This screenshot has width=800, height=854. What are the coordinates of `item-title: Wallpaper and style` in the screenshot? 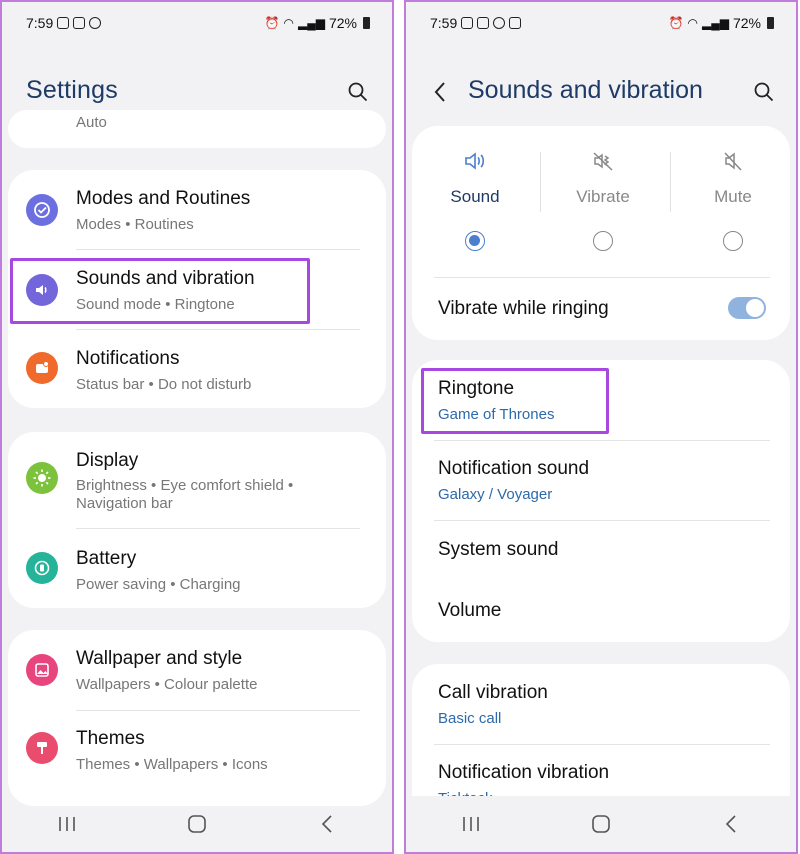 It's located at (159, 658).